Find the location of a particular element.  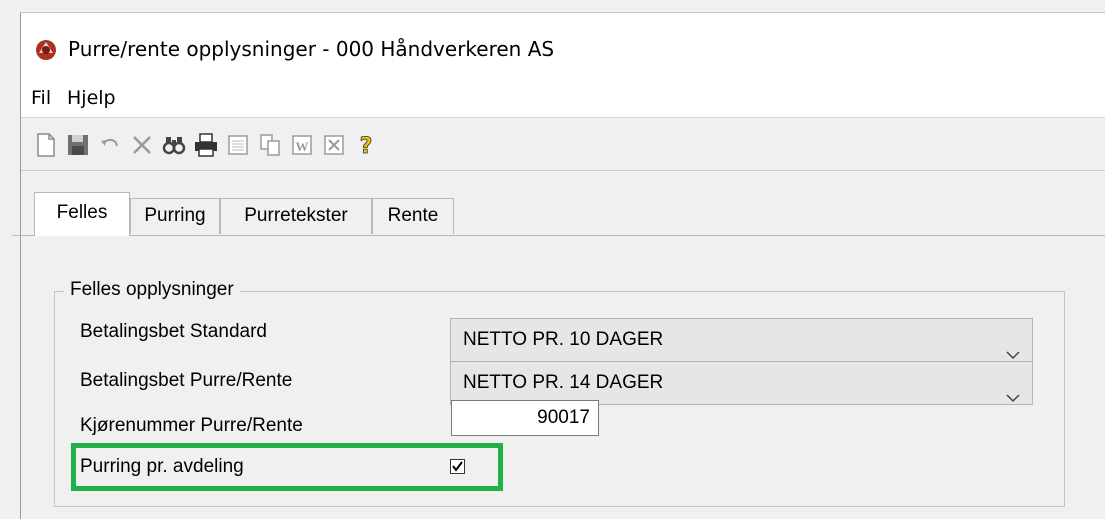

betalingsbet-standard-select: NETTO PR. 10 DAGER is located at coordinates (741, 340).